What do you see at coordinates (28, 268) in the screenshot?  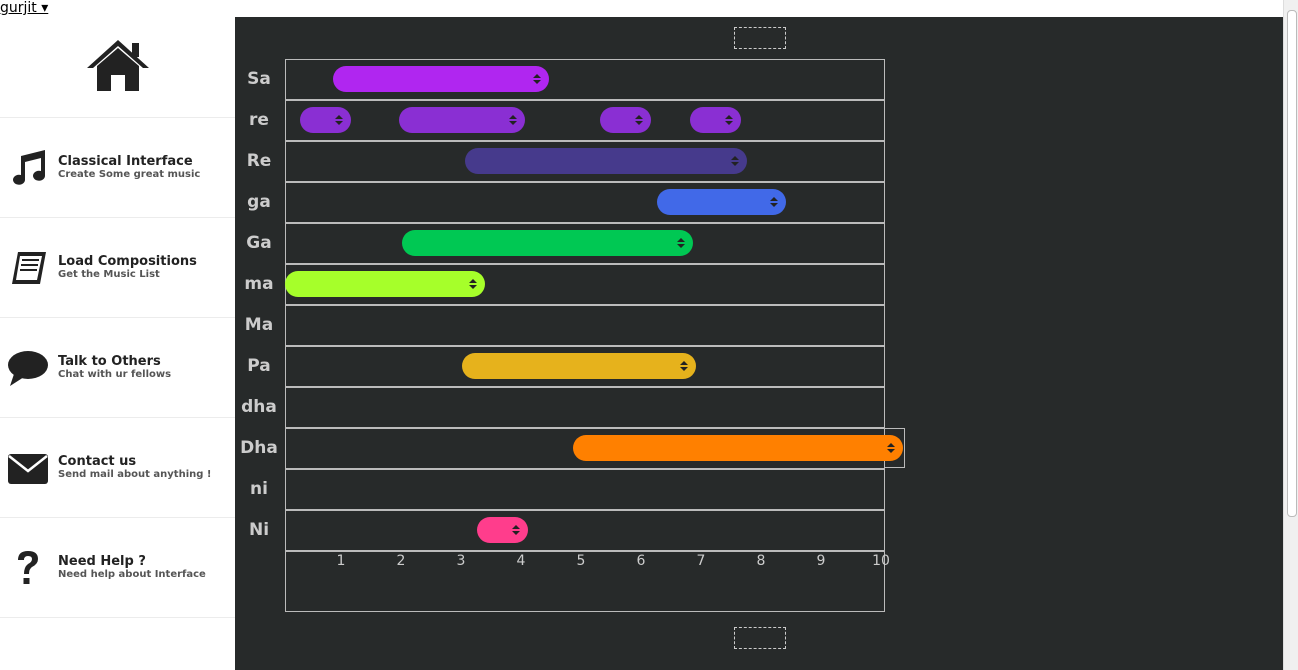 I see `book-icon` at bounding box center [28, 268].